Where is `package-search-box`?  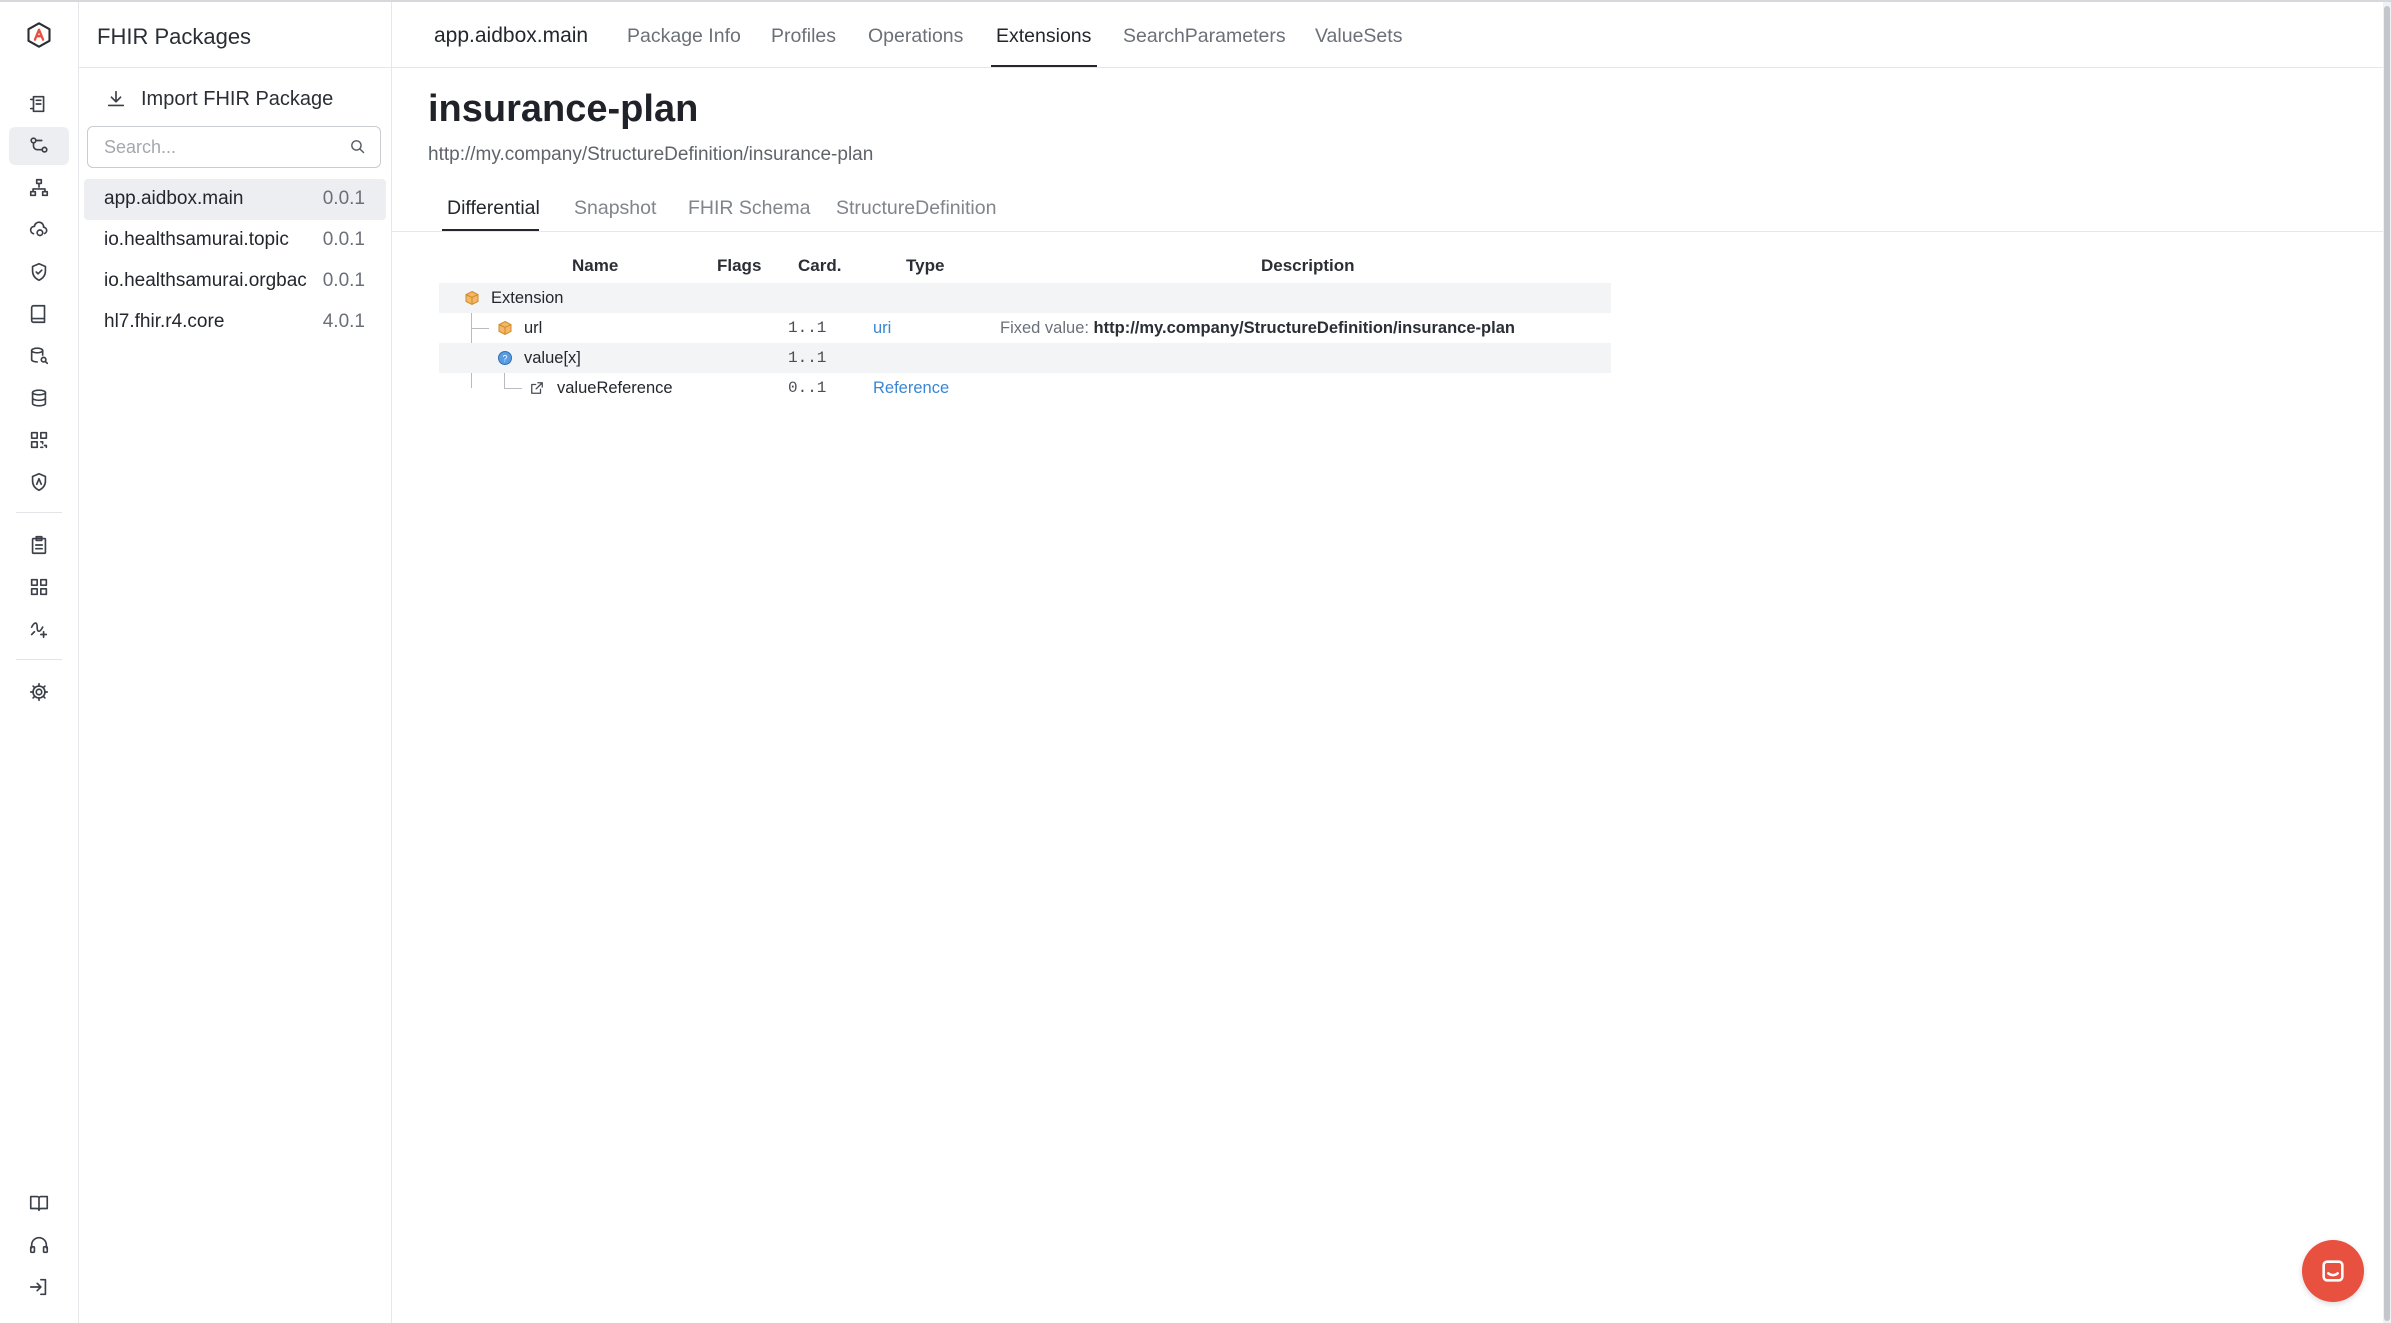 package-search-box is located at coordinates (234, 147).